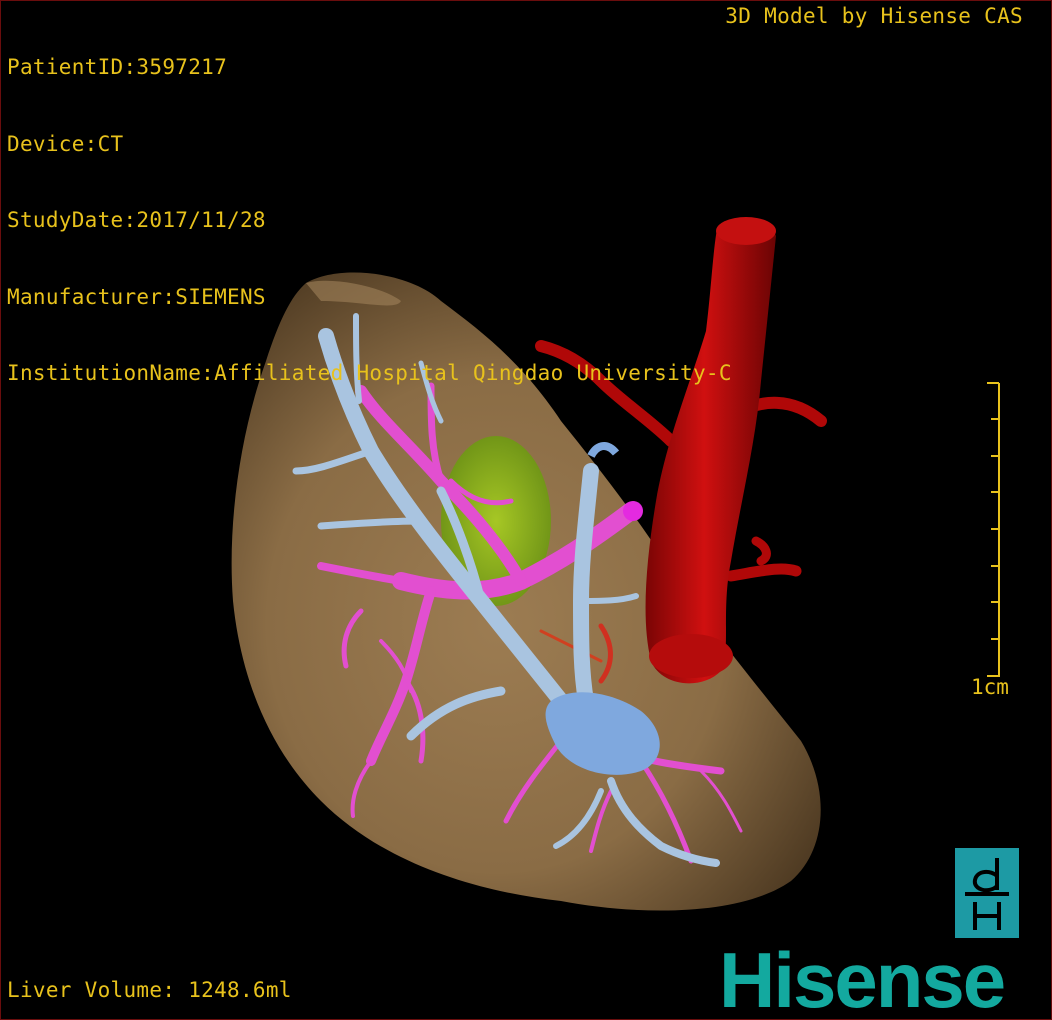 This screenshot has height=1020, width=1052. Describe the element at coordinates (990, 687) in the screenshot. I see `scale-label: 1cm` at that location.